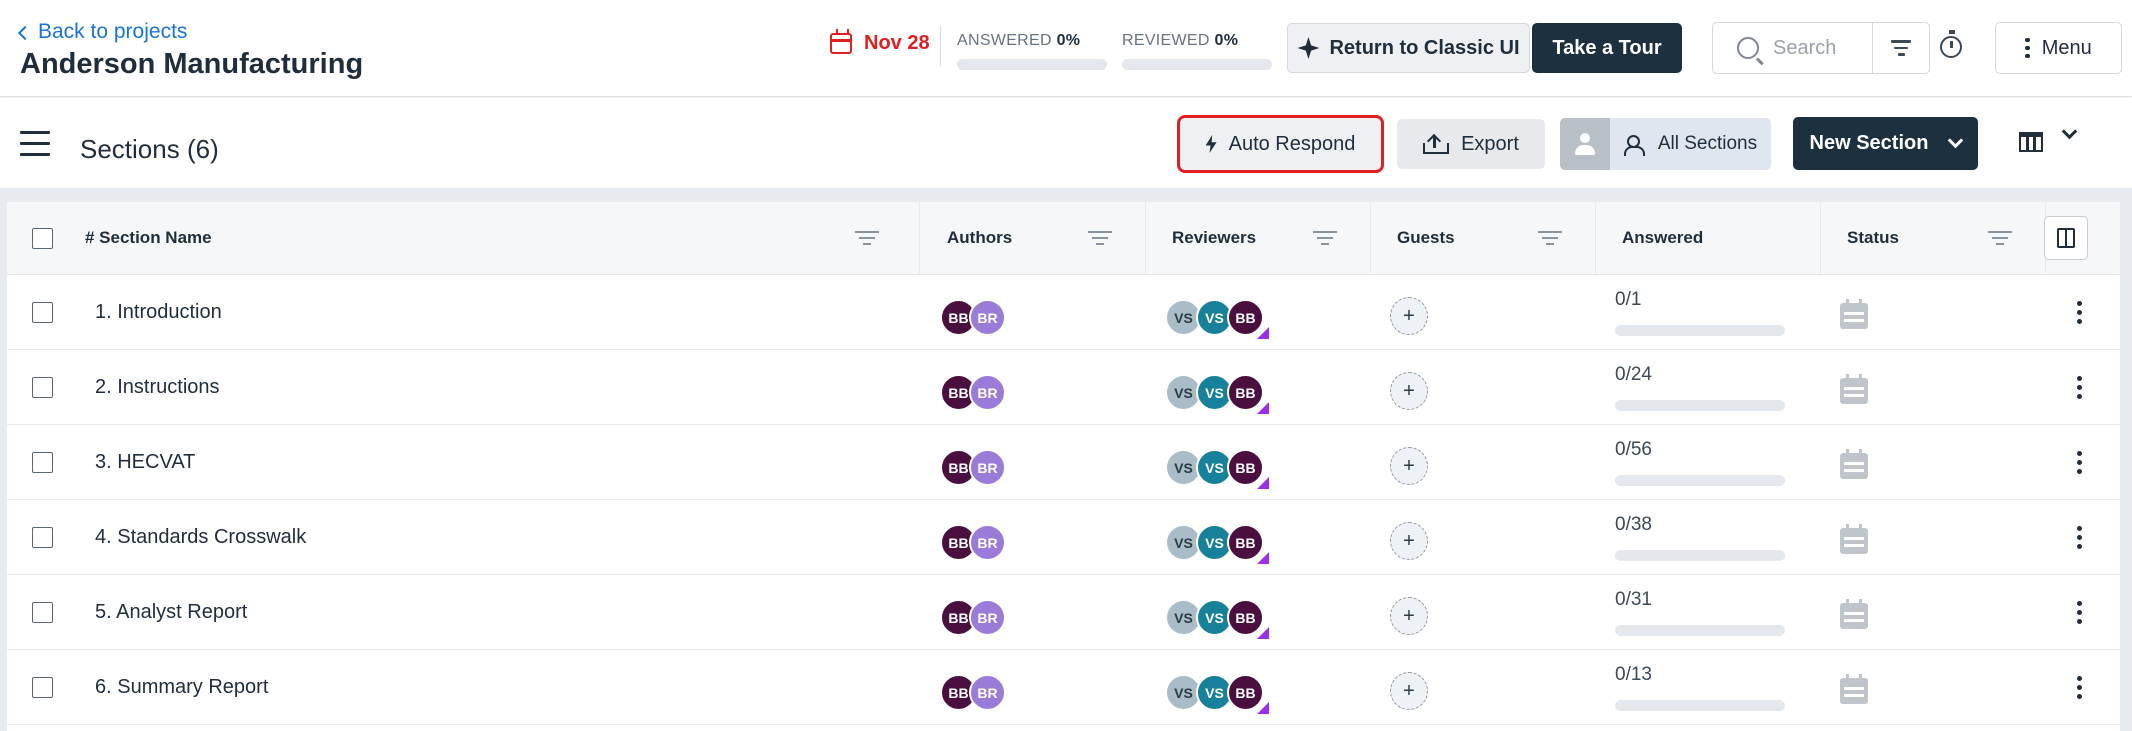 This screenshot has height=731, width=2132. What do you see at coordinates (1063, 537) in the screenshot?
I see `table-row: 4. Standards Crosswalk BB BR VS VS BB +0/38` at bounding box center [1063, 537].